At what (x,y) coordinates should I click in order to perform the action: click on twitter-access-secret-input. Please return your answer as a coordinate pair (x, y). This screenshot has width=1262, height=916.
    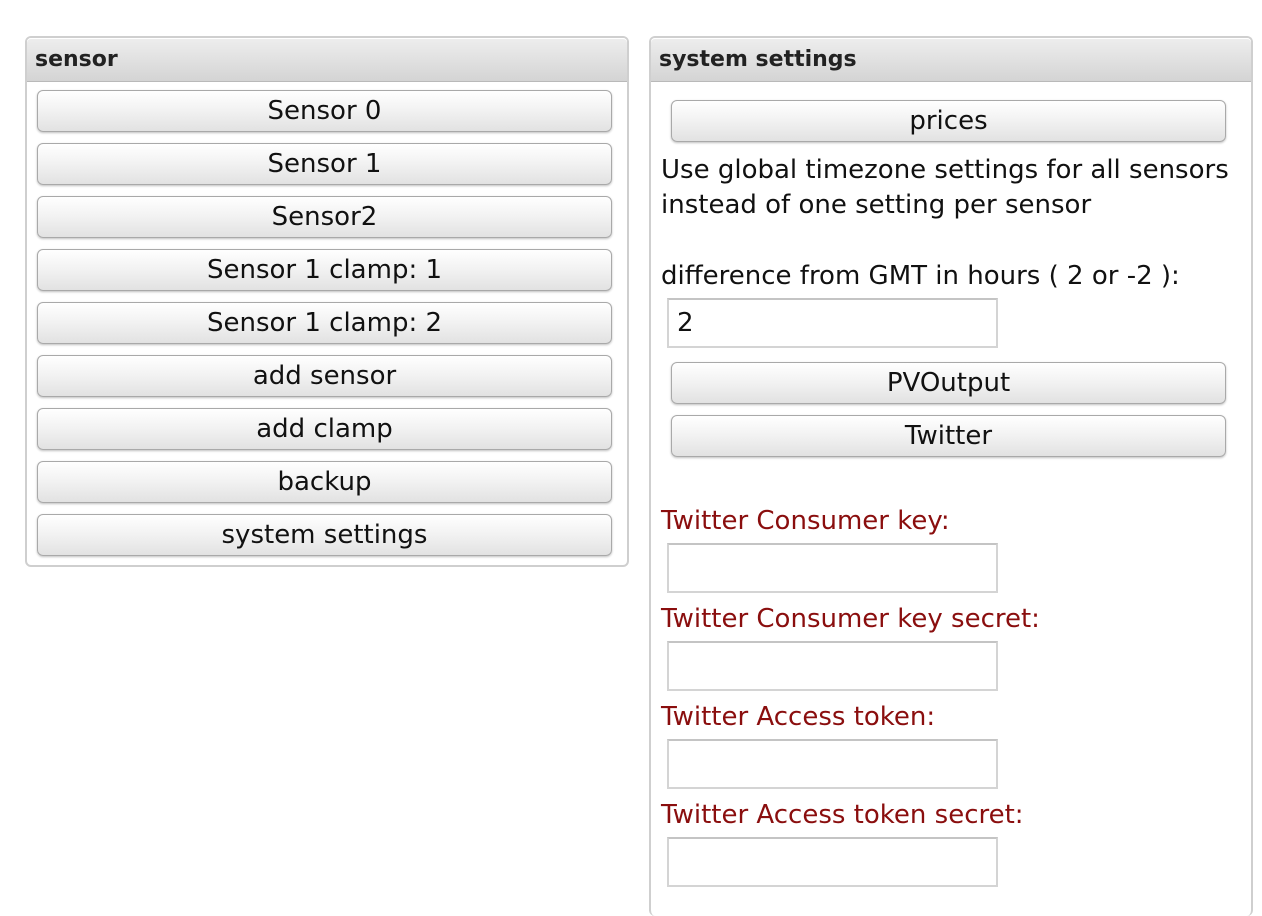
    Looking at the image, I should click on (832, 862).